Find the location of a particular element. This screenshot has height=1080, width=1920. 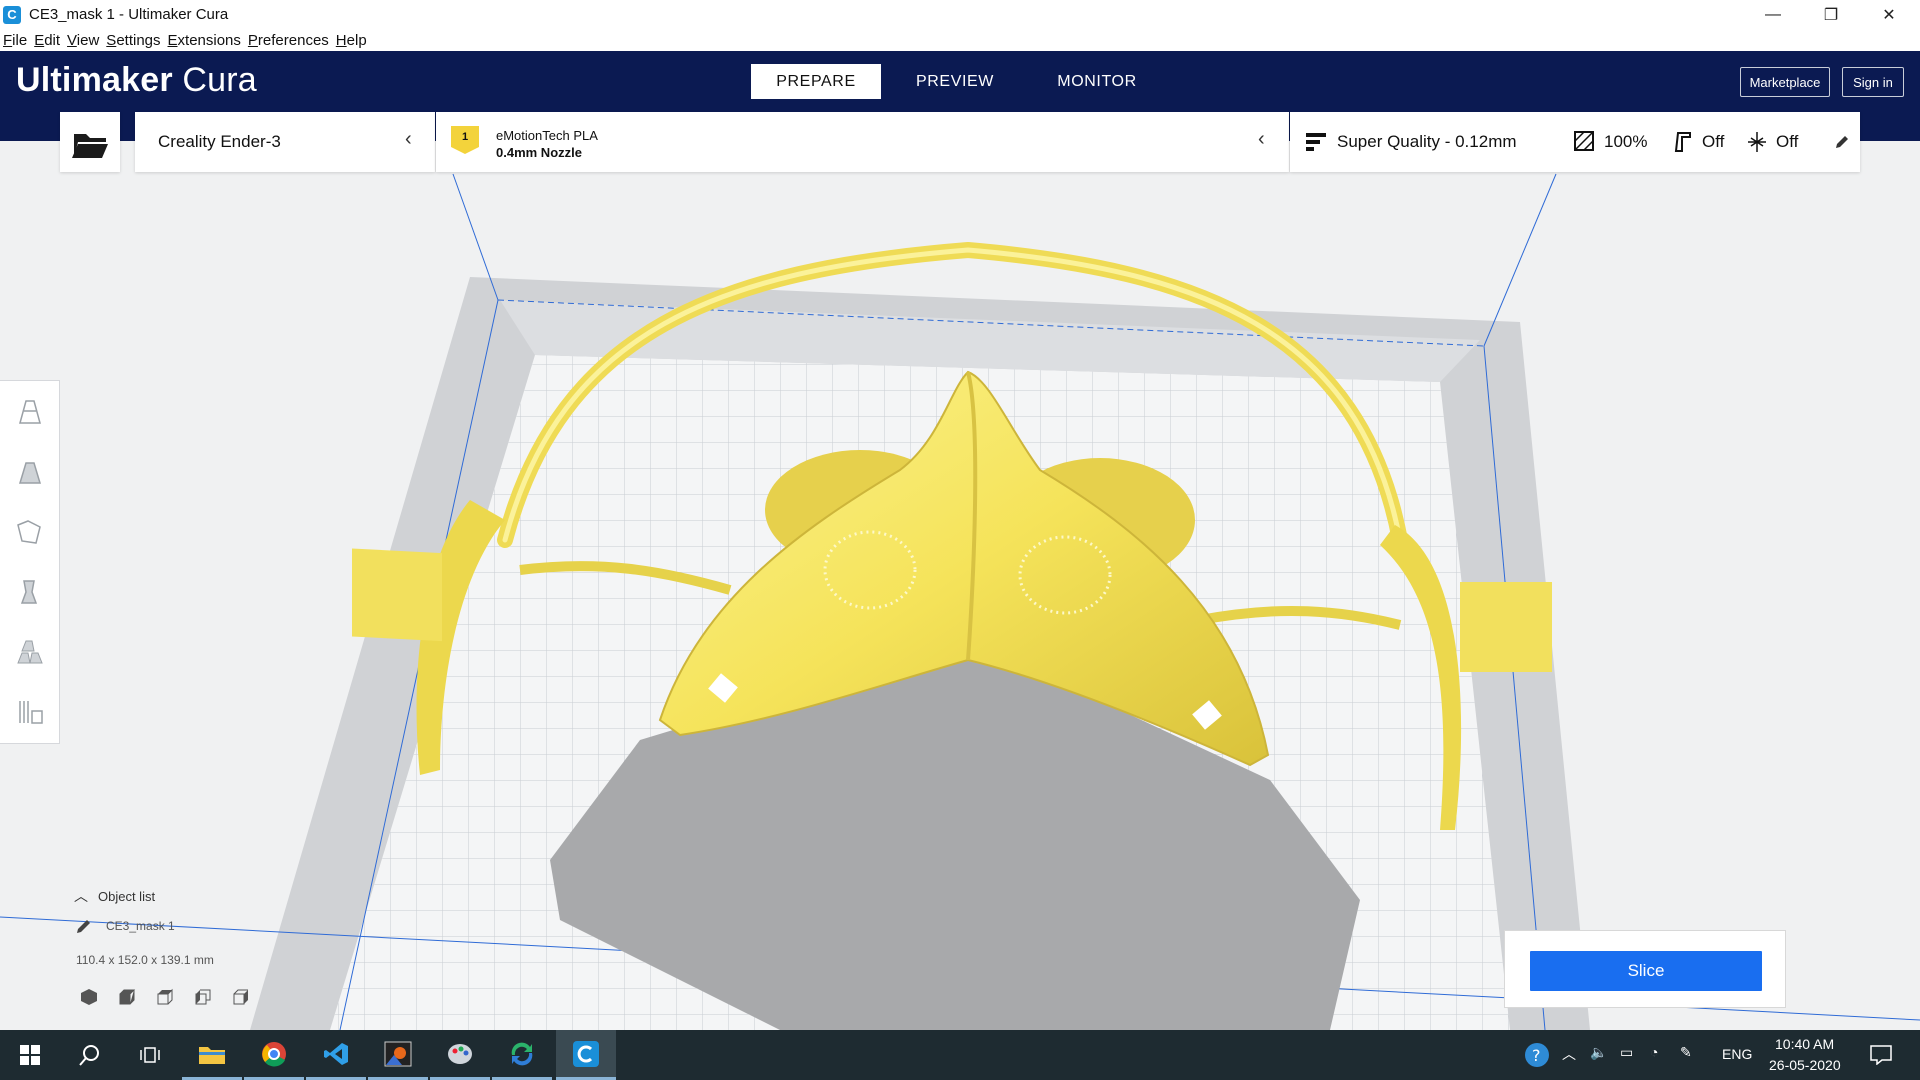

right-view-icon is located at coordinates (241, 997).